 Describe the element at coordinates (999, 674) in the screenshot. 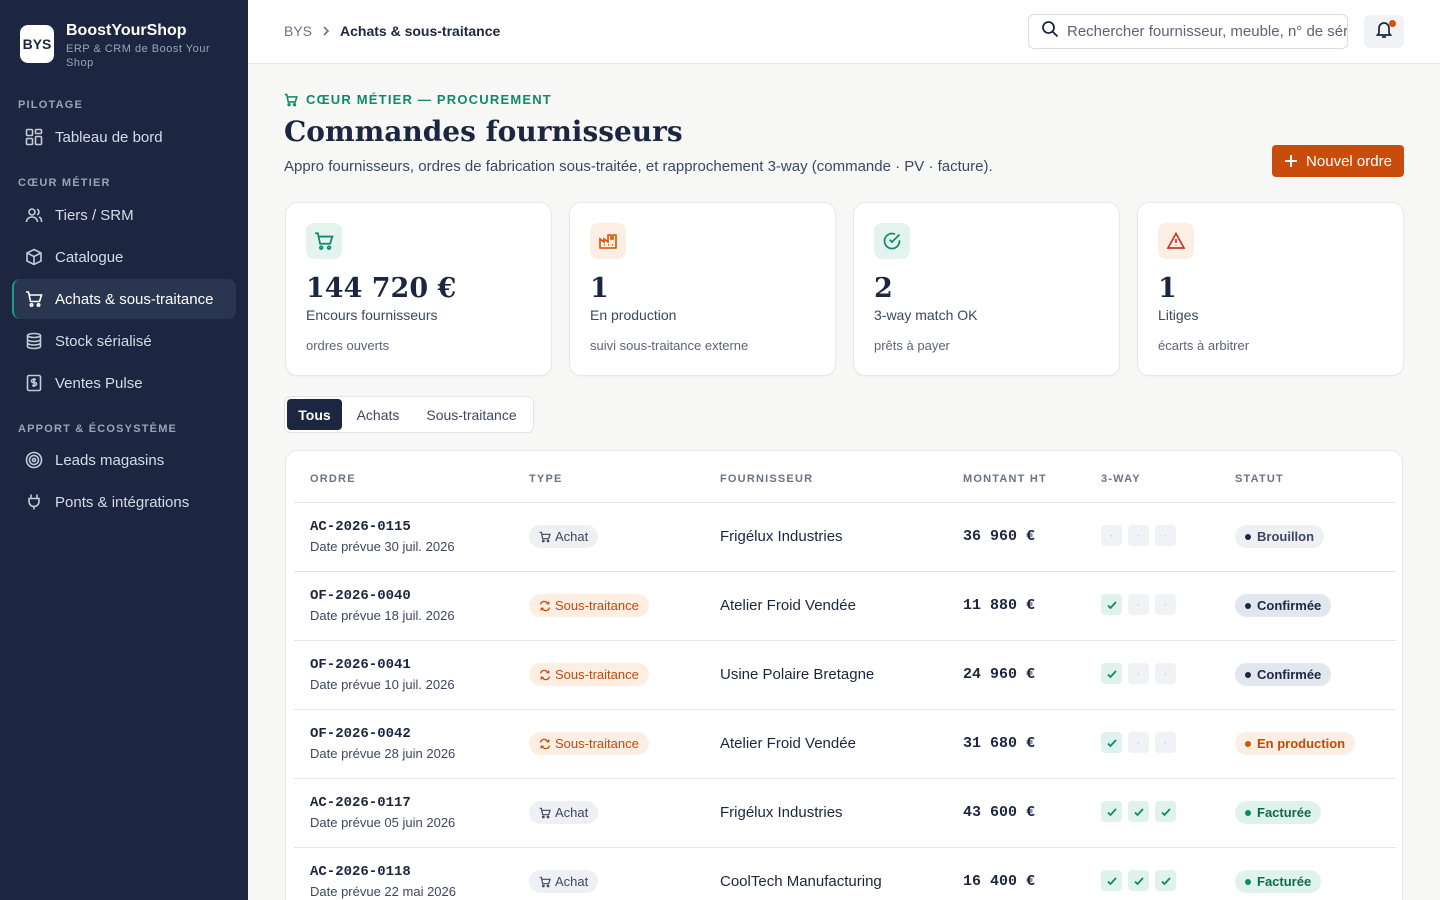

I see `amount-ht: 24 960 €` at that location.